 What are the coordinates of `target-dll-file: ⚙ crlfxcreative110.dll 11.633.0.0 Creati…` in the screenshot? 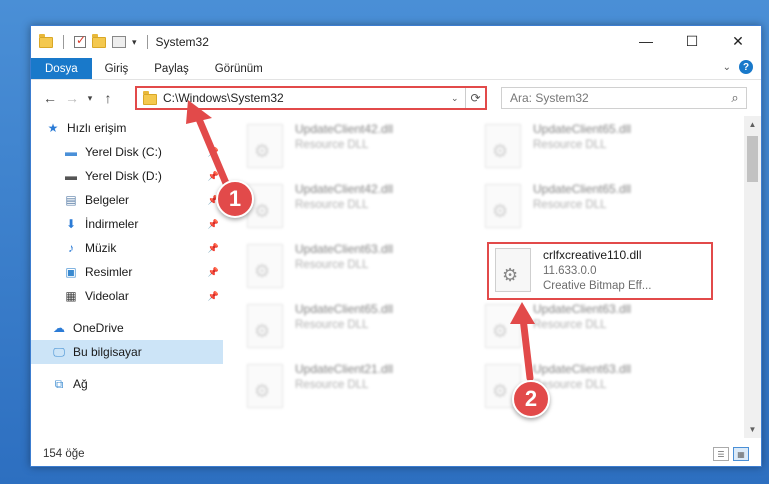 It's located at (600, 271).